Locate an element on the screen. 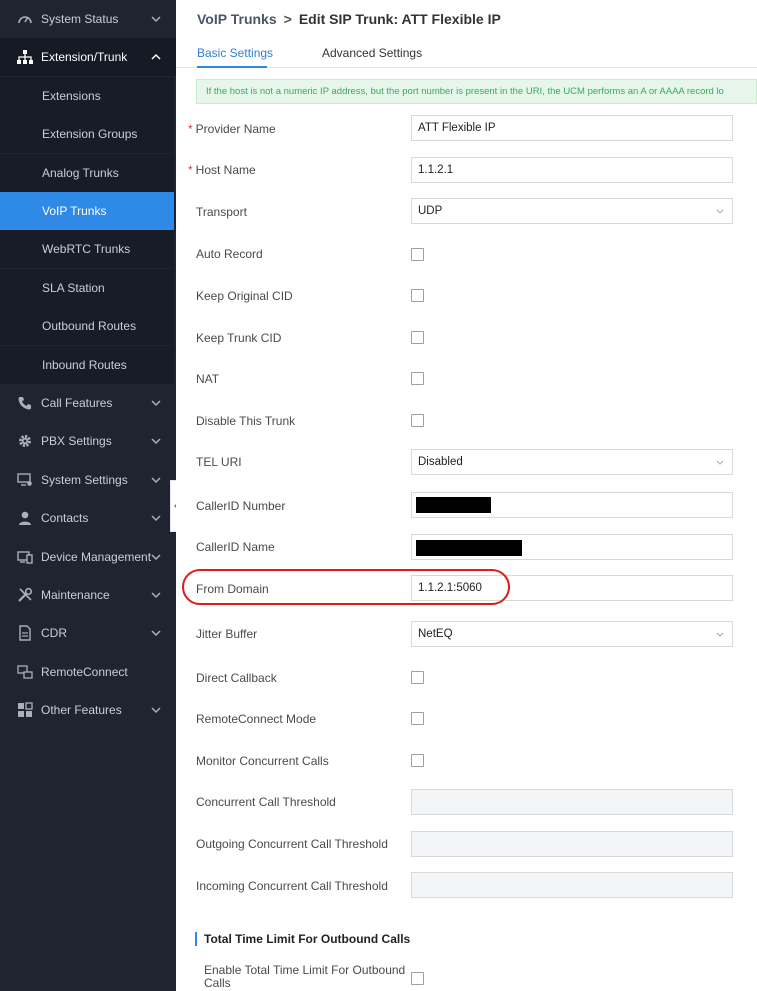  transport-value: UDP is located at coordinates (430, 211).